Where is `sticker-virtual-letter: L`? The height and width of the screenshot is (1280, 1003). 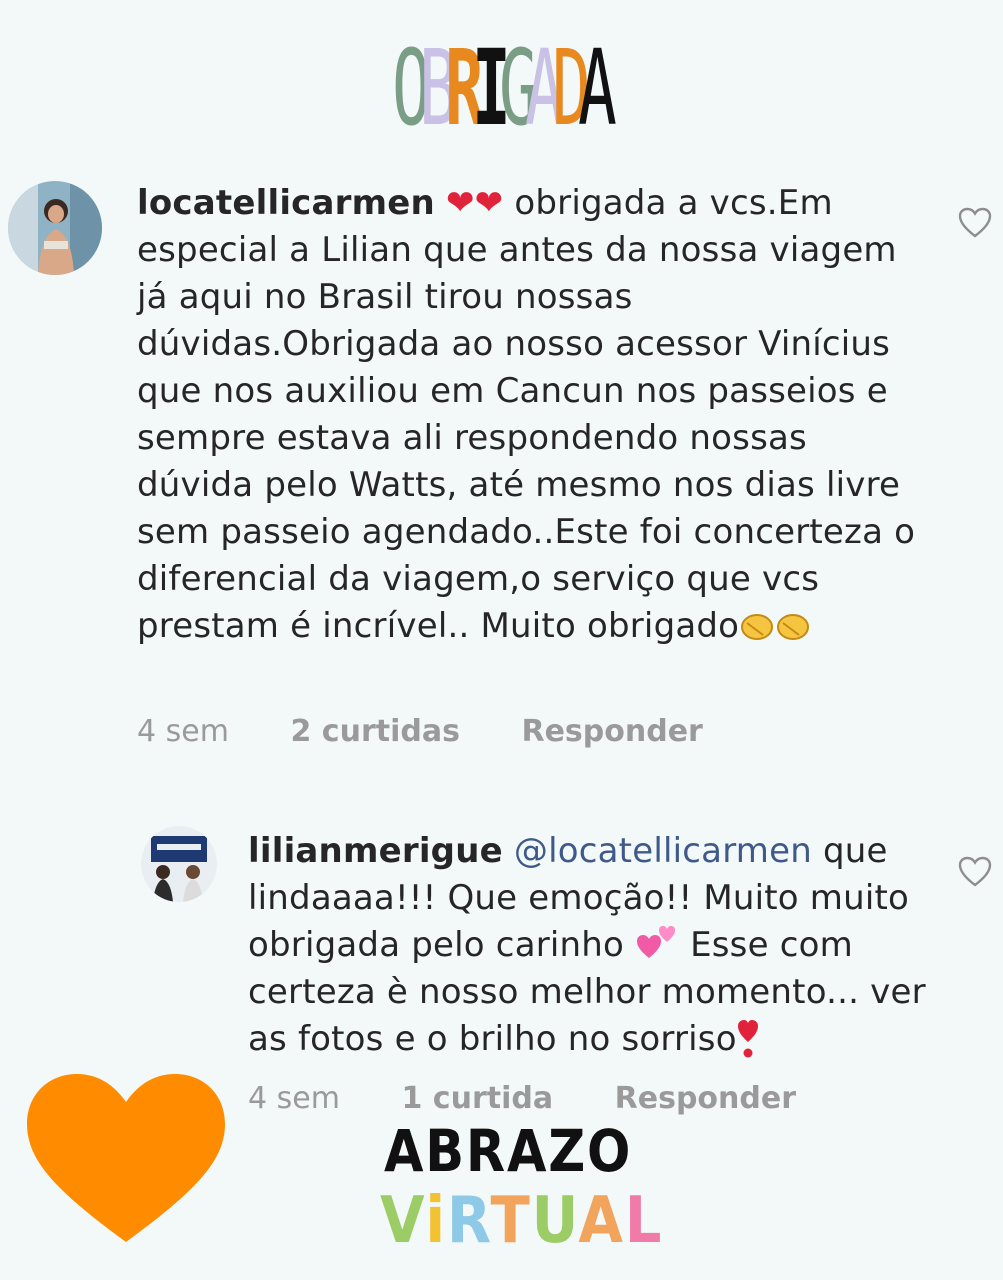 sticker-virtual-letter: L is located at coordinates (644, 1221).